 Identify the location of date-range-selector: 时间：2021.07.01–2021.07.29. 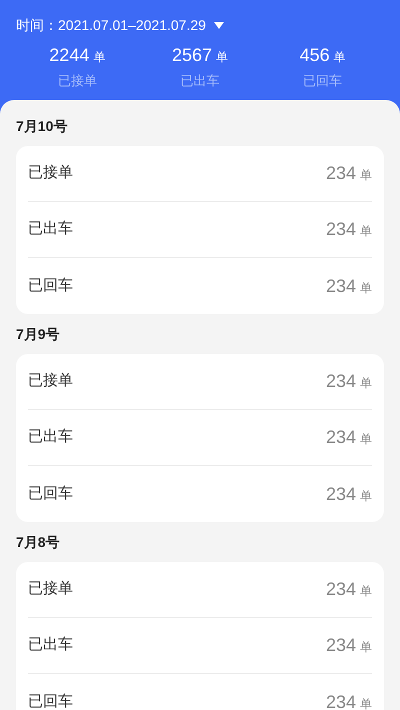
(120, 25).